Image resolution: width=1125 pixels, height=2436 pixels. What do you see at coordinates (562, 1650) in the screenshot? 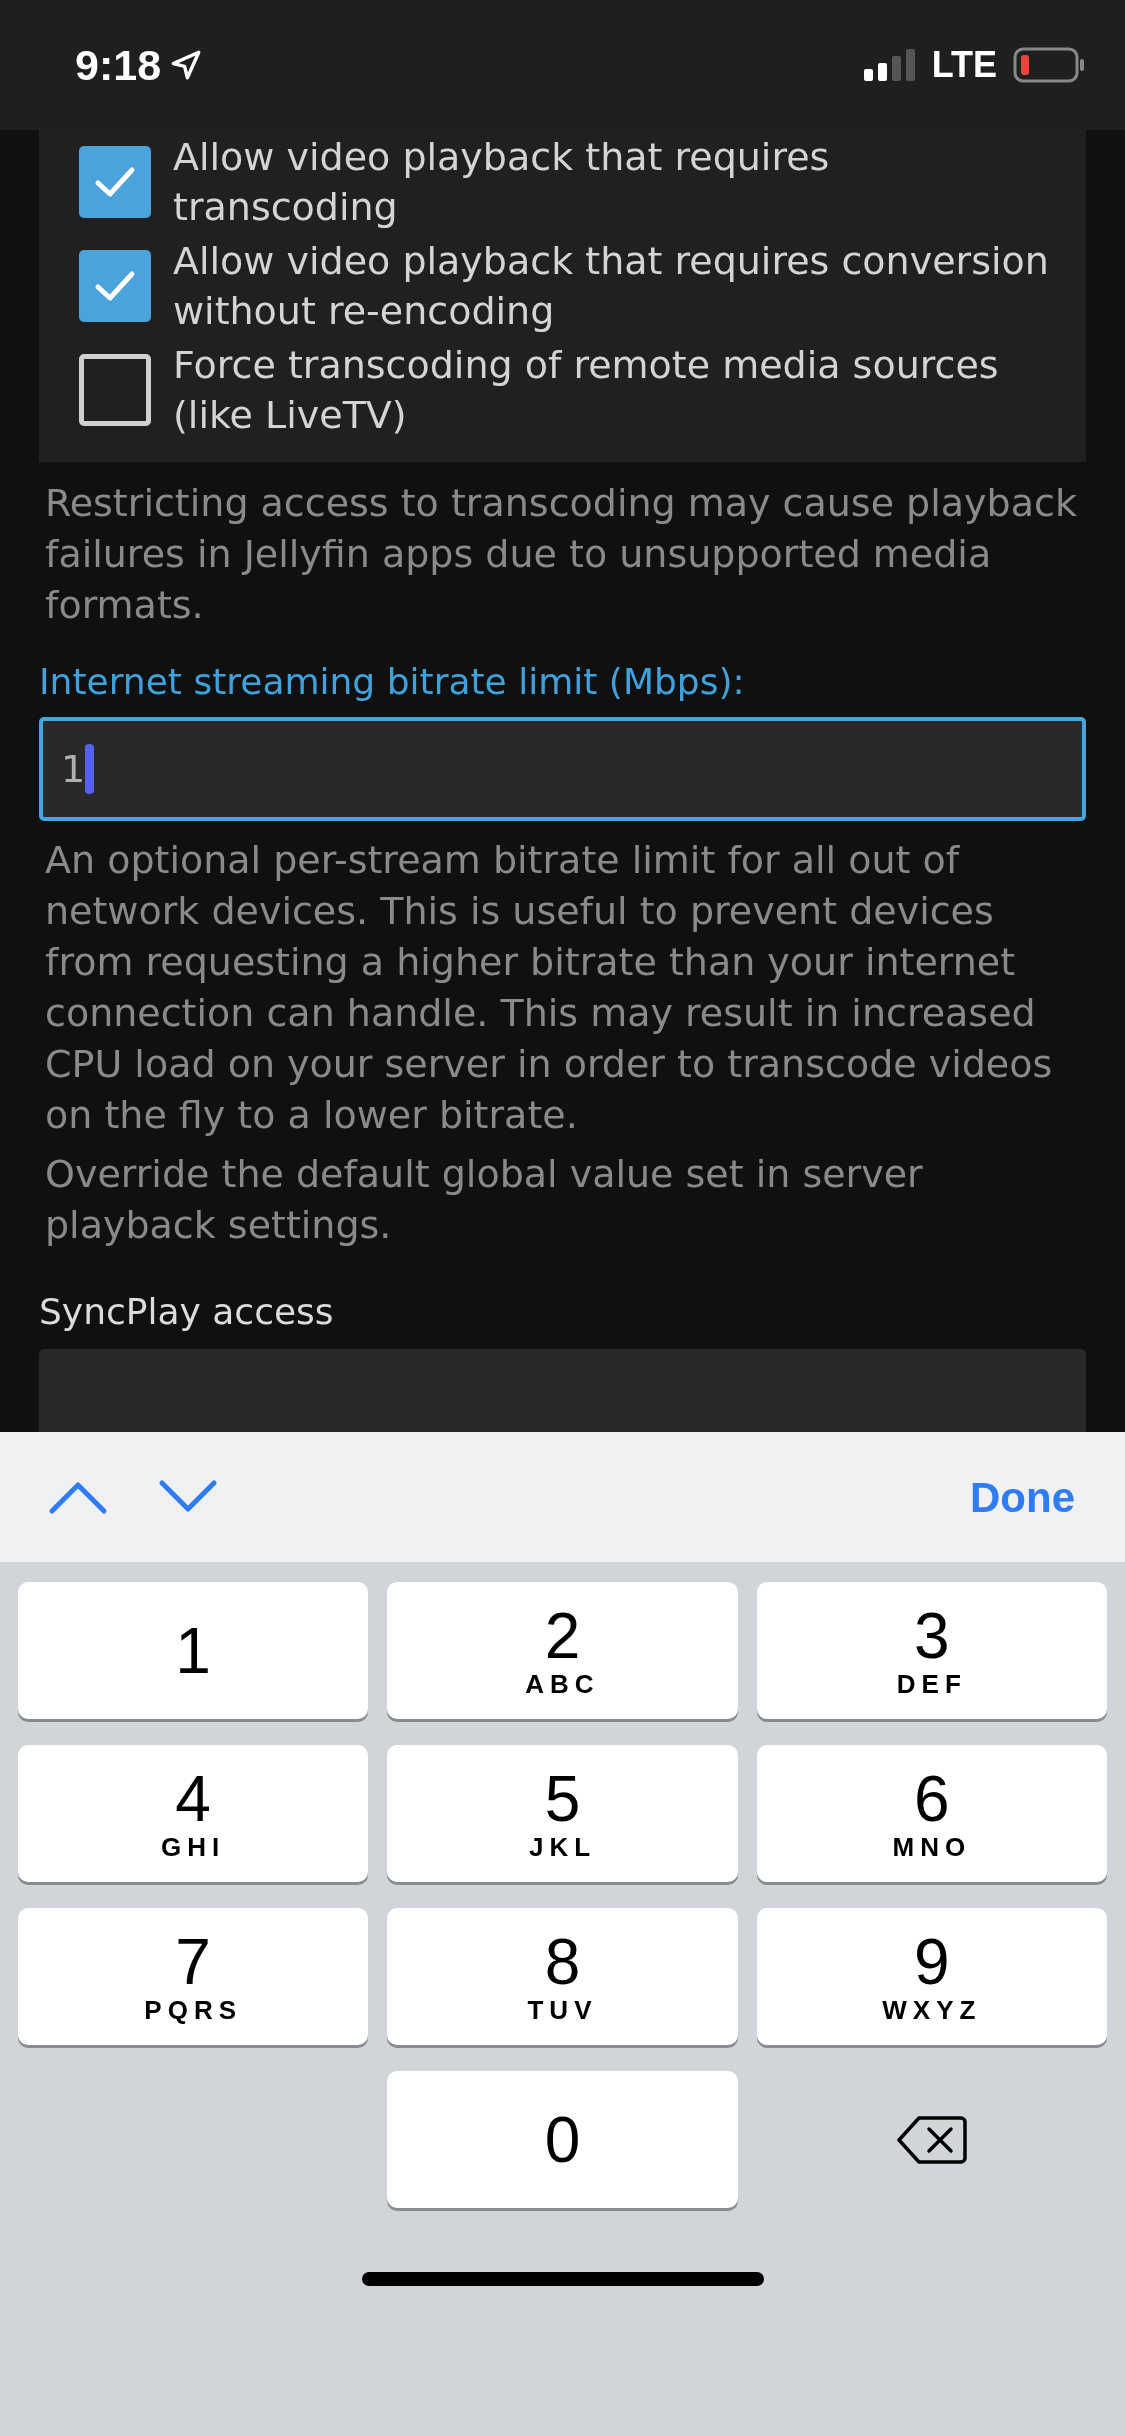
I see `keypad-key: 2 ABC` at bounding box center [562, 1650].